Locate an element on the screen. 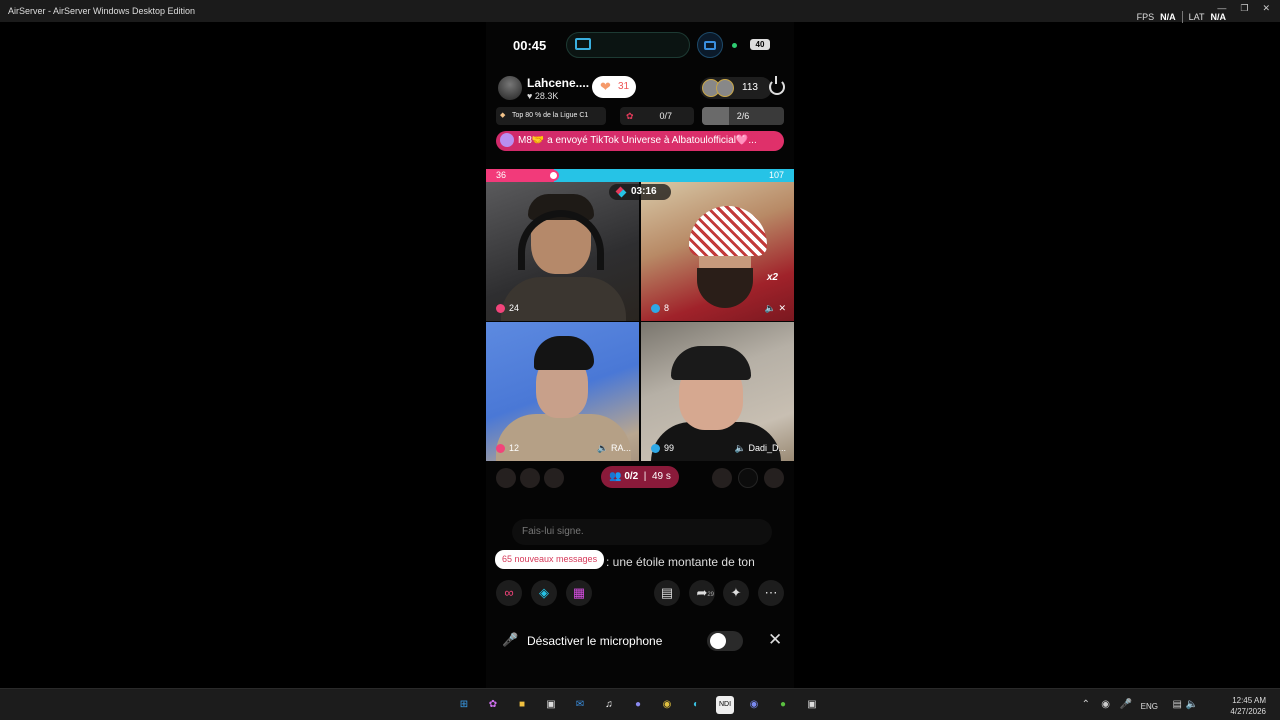 The height and width of the screenshot is (720, 1280). window-controls: — ❐ ✕ is located at coordinates (1243, 8).